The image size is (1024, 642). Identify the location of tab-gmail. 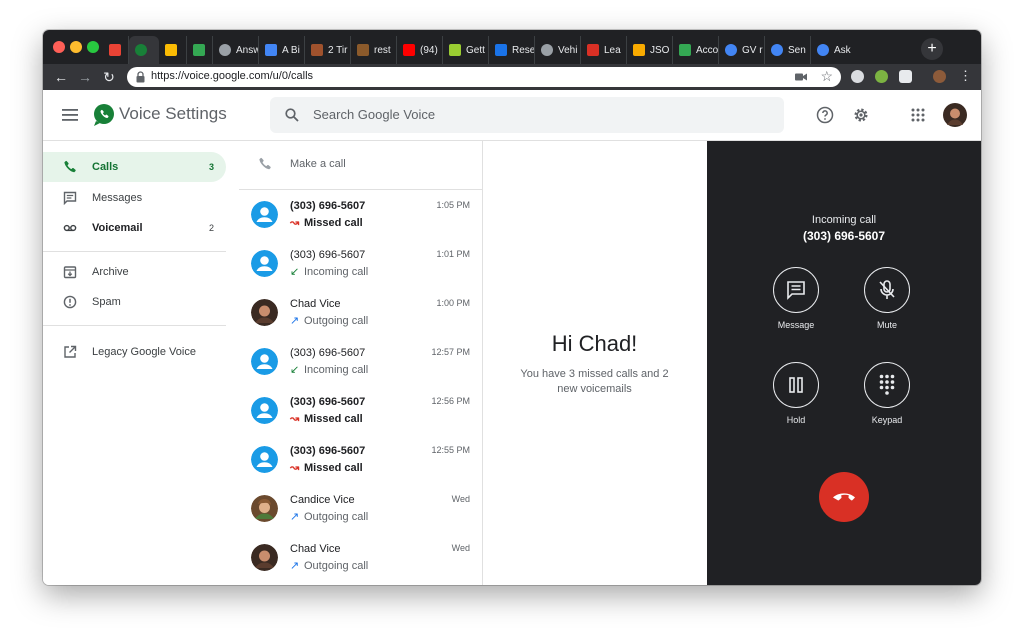
(116, 50).